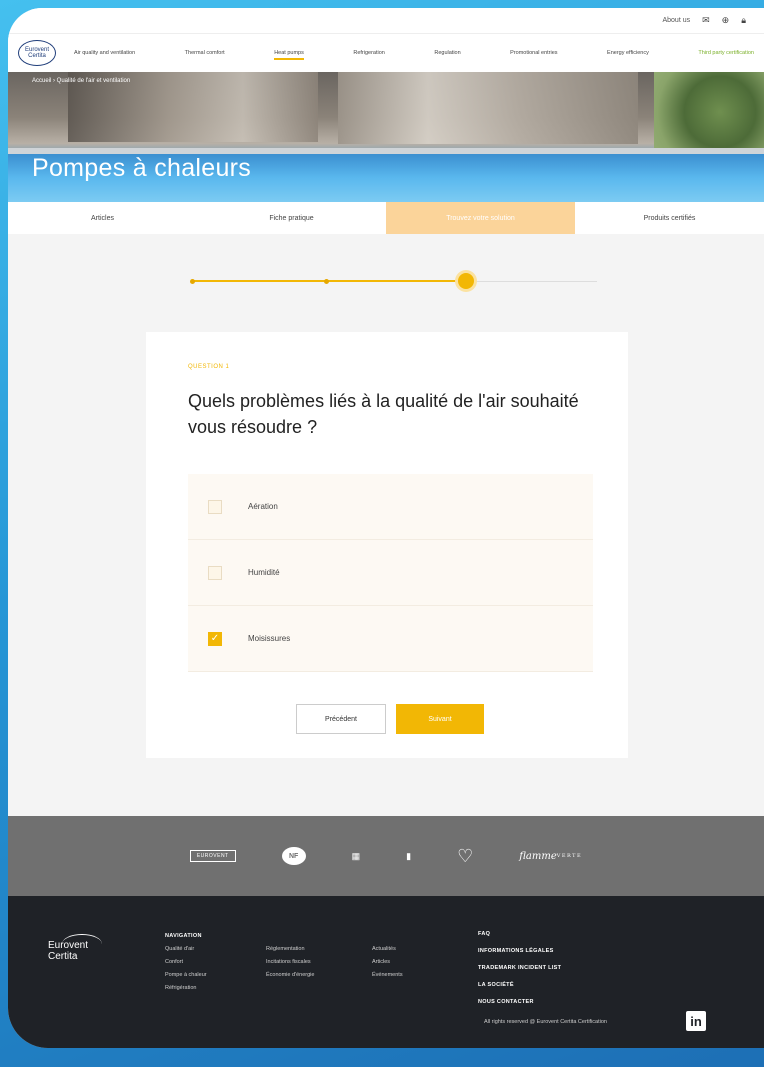 The image size is (764, 1067). Describe the element at coordinates (465, 856) in the screenshot. I see `partner-logo-heart-icon: ♡` at that location.